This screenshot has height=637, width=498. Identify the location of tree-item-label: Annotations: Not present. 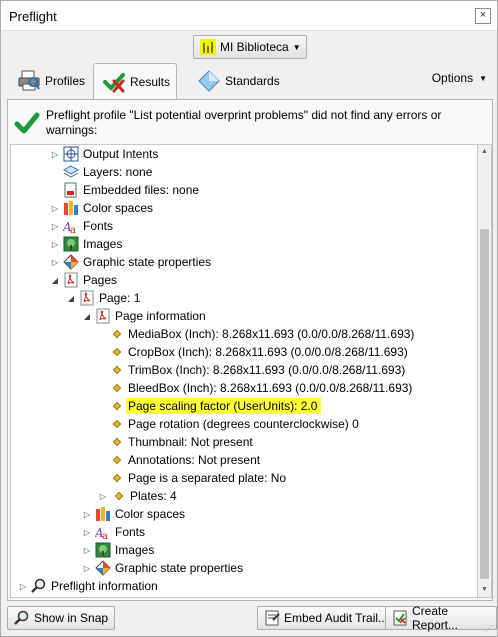
(194, 460).